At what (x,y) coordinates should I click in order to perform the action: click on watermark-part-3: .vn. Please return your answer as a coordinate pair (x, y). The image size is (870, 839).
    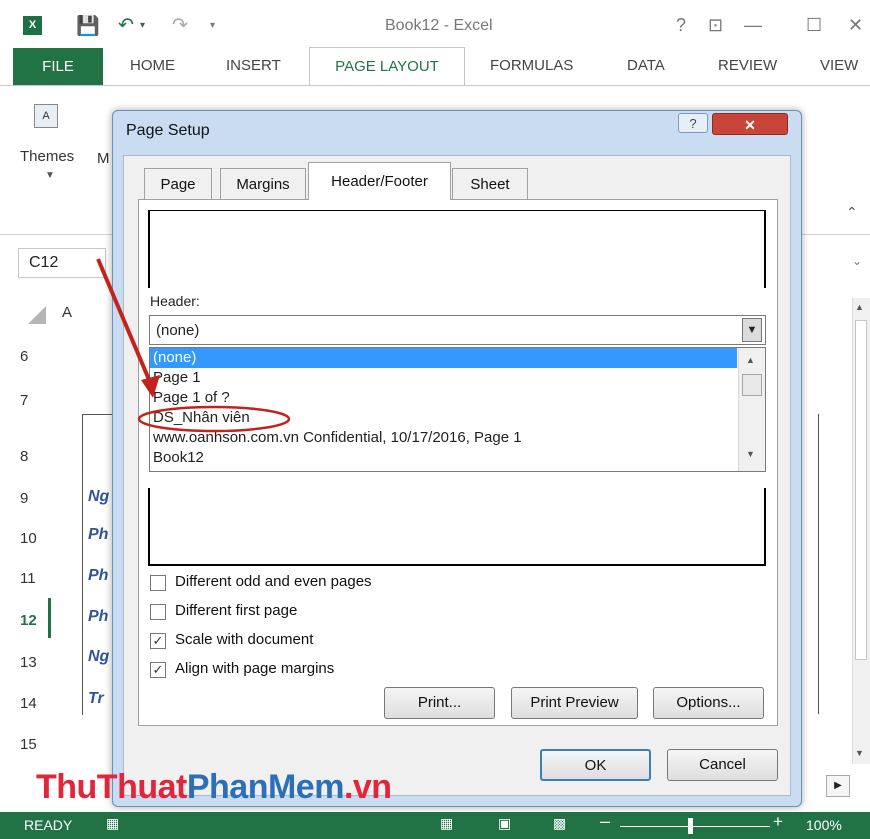
    Looking at the image, I should click on (367, 787).